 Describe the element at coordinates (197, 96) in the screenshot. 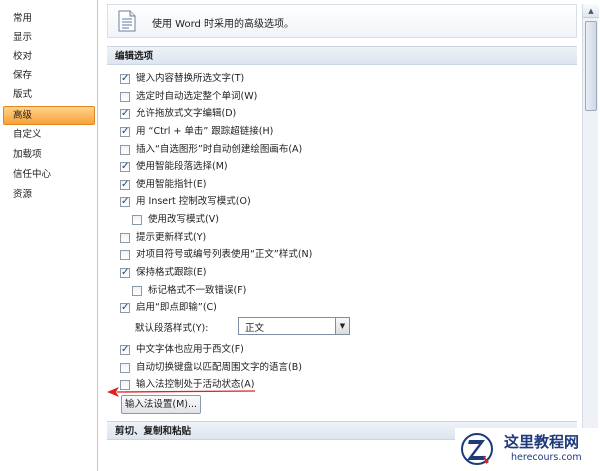

I see `option-label: 选定时自动选定整个单词(W)` at that location.